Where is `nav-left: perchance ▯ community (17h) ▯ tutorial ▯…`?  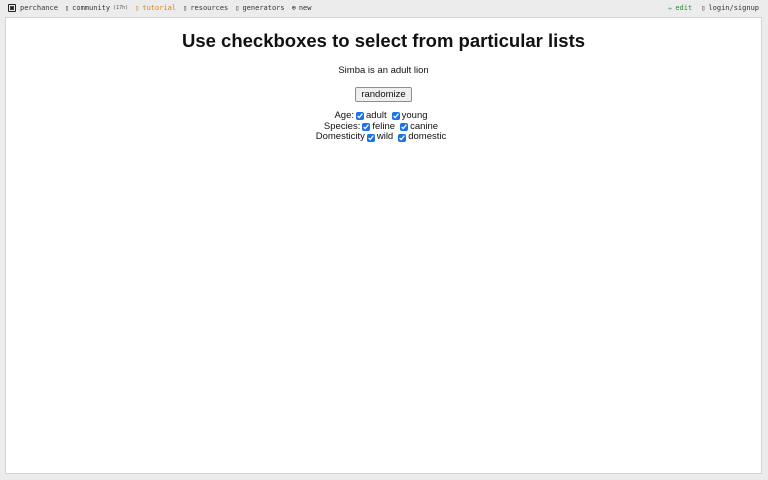
nav-left: perchance ▯ community (17h) ▯ tutorial ▯… is located at coordinates (159, 8).